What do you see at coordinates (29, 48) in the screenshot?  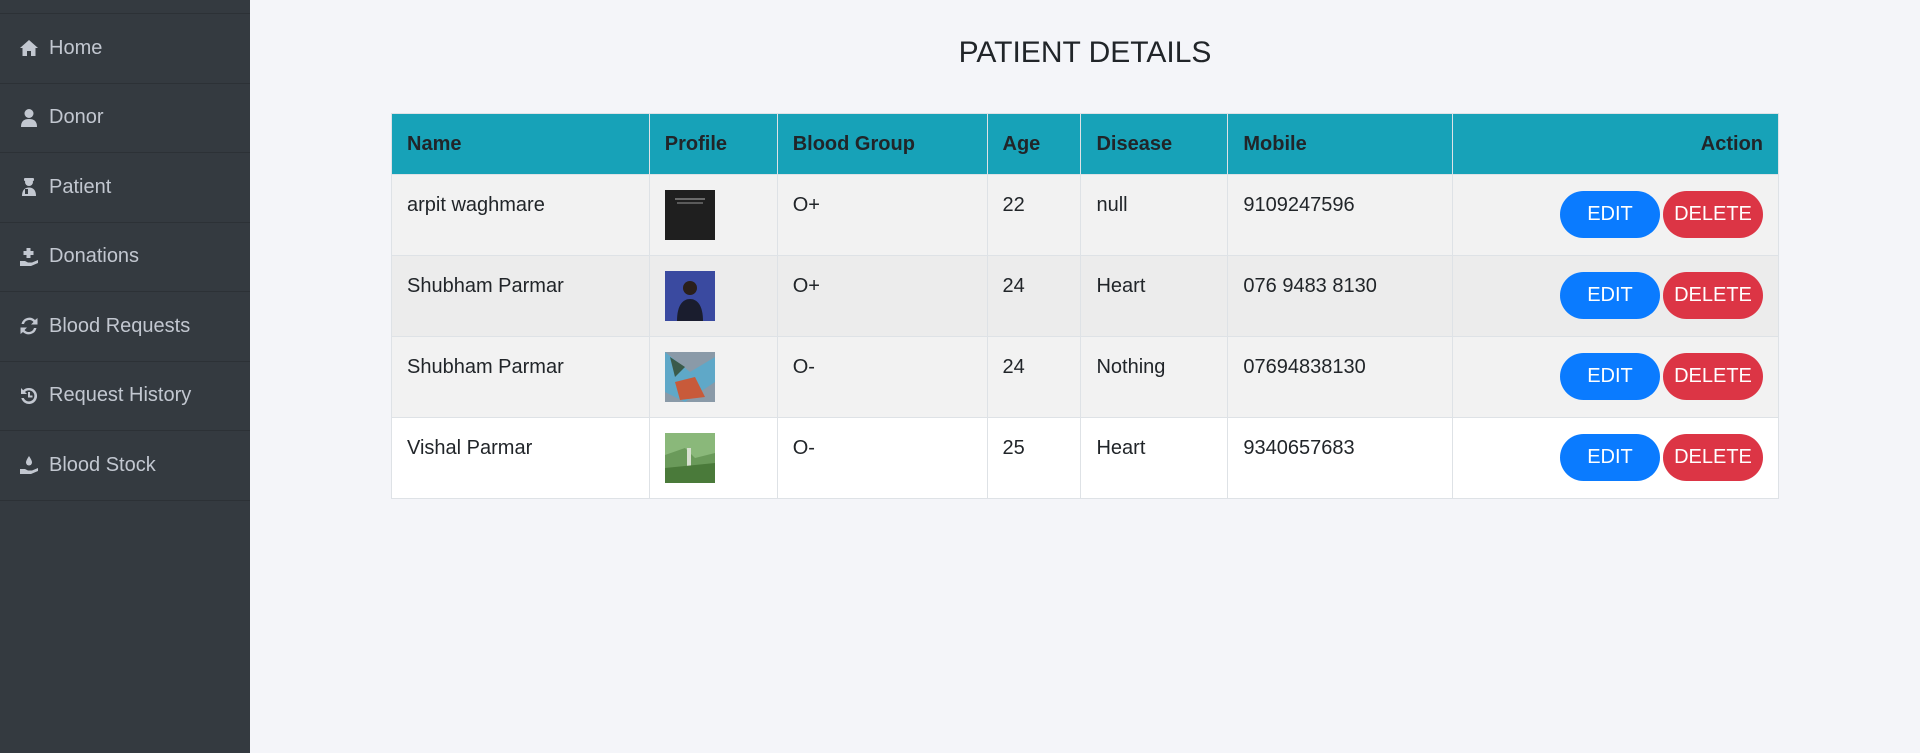 I see `home-icon` at bounding box center [29, 48].